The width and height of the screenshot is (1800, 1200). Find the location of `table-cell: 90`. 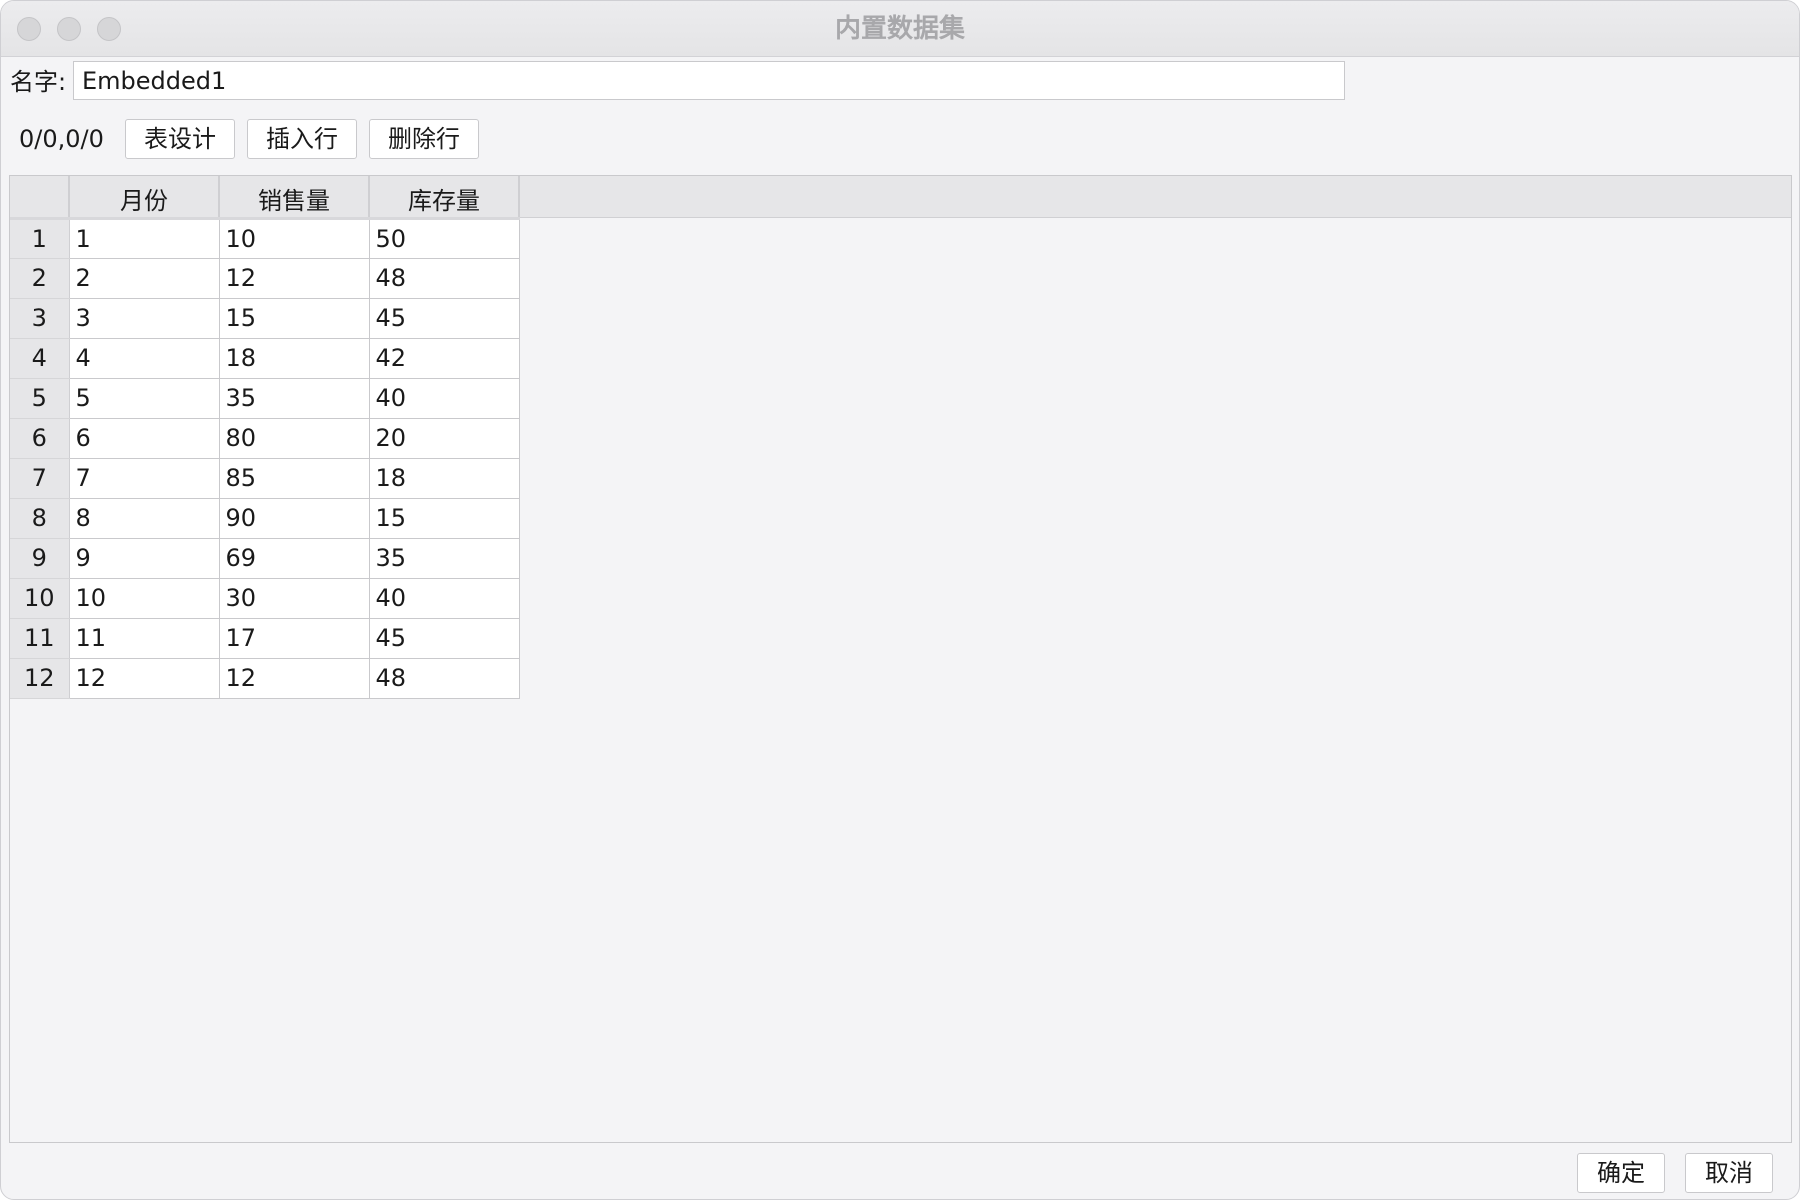

table-cell: 90 is located at coordinates (294, 518).